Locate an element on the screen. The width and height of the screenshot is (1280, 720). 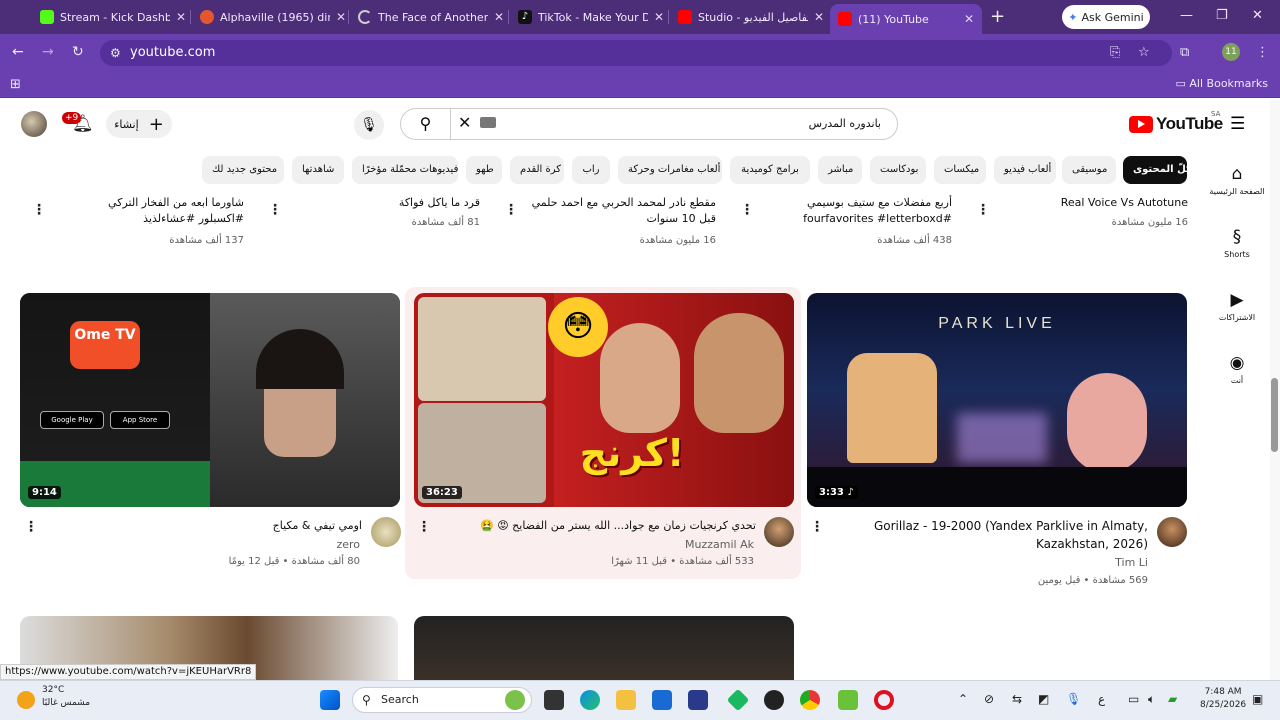
search-input: باندوره المدرس is located at coordinates (674, 124).